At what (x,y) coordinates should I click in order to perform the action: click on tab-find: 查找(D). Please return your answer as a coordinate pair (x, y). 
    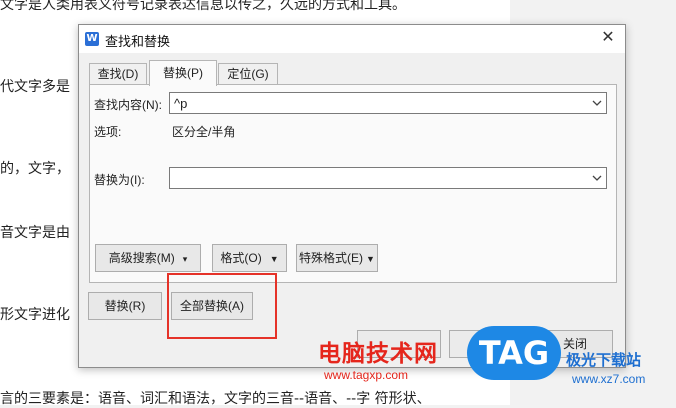
    Looking at the image, I should click on (118, 74).